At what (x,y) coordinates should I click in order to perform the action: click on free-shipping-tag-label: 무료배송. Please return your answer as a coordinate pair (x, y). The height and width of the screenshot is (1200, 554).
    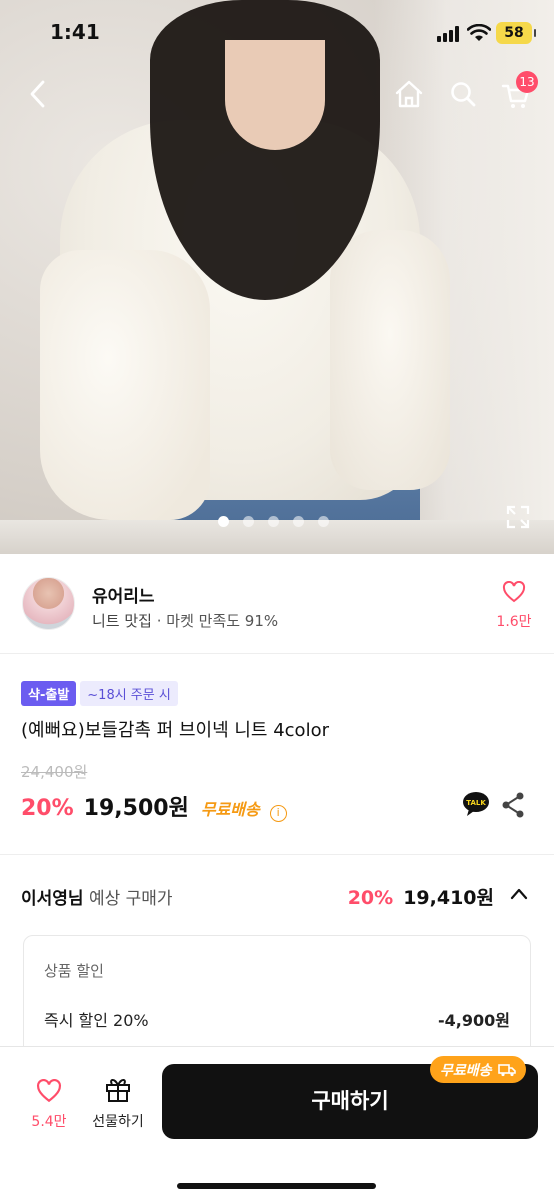
    Looking at the image, I should click on (466, 1070).